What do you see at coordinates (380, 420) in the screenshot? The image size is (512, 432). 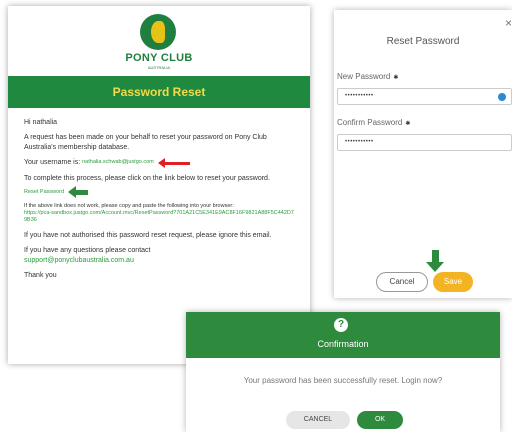 I see `ok-button: OK` at bounding box center [380, 420].